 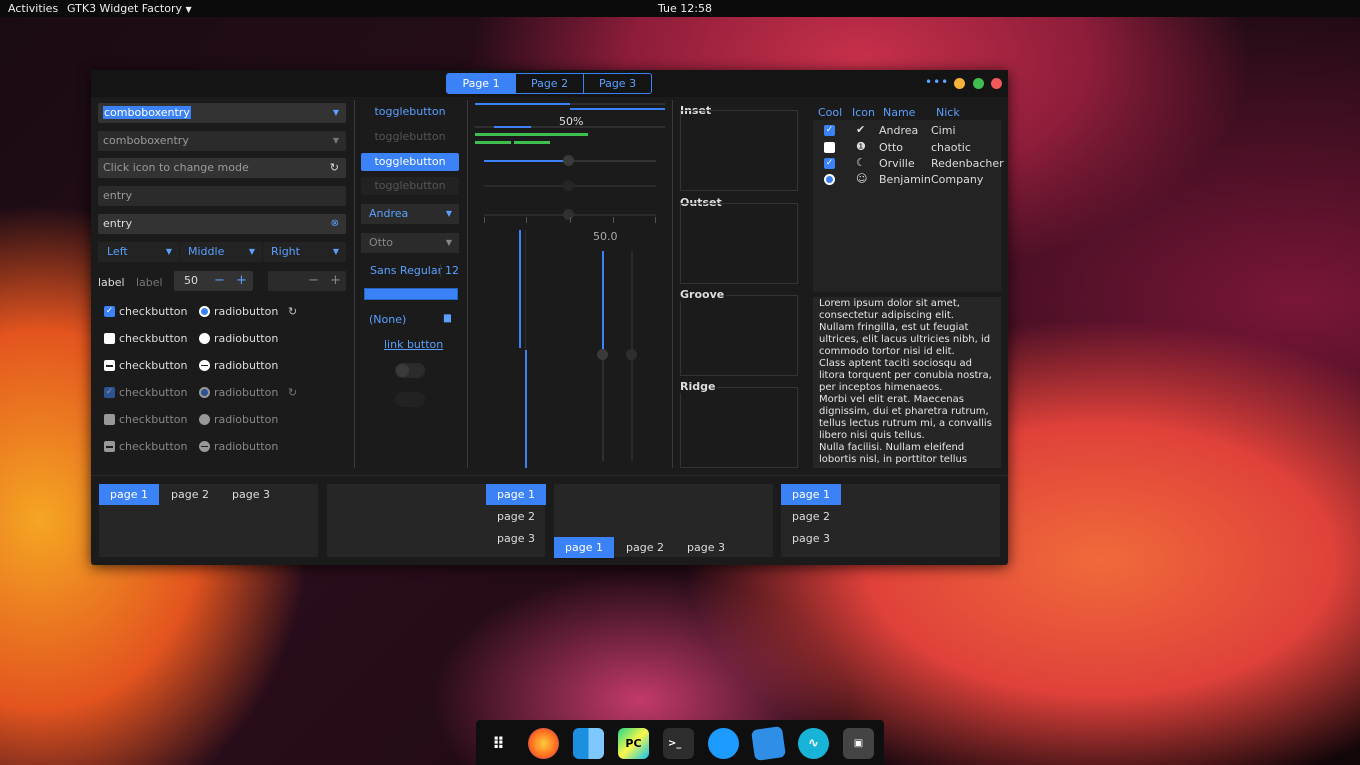 What do you see at coordinates (410, 370) in the screenshot?
I see `switch-off` at bounding box center [410, 370].